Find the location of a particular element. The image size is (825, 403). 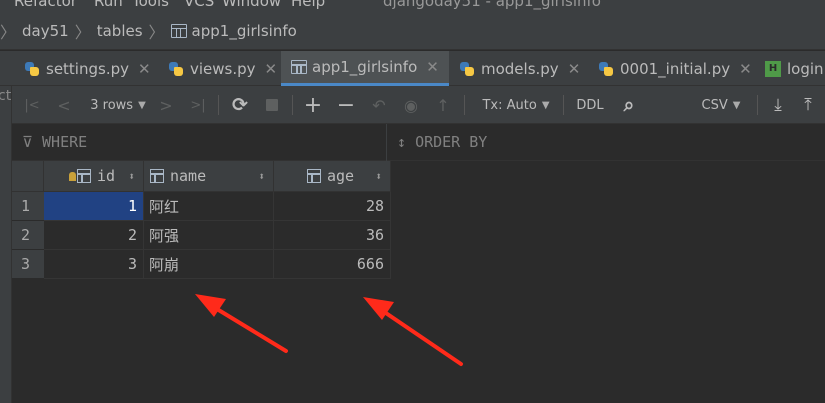

gutter-label: ct is located at coordinates (6, 96).